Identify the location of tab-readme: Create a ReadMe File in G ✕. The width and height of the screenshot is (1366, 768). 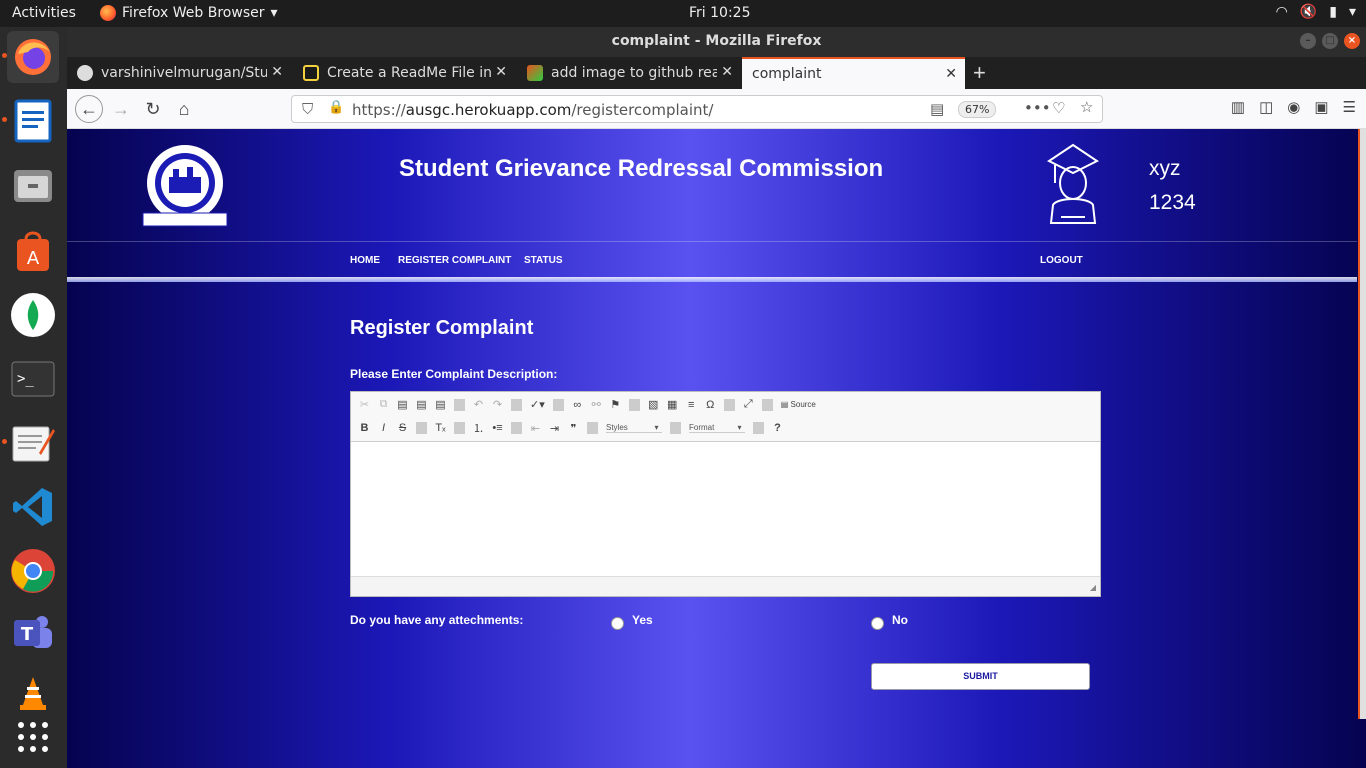
(404, 73).